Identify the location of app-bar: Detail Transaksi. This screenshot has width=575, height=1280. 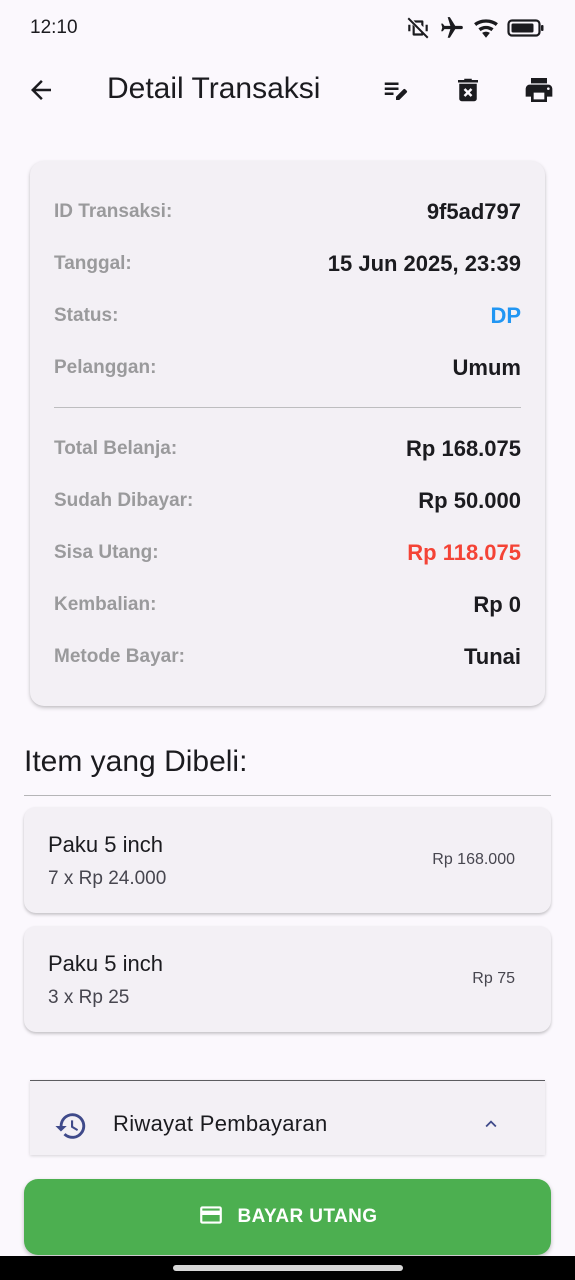
(287, 91).